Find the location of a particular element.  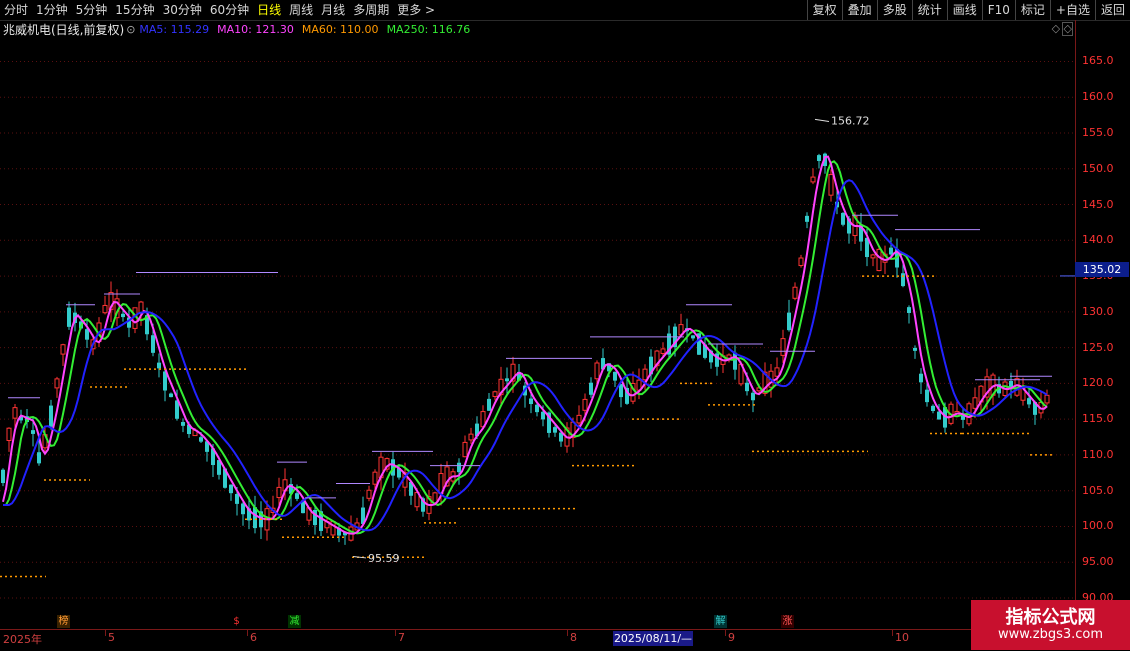

price-tick-12: 105.0 is located at coordinates (1098, 490).